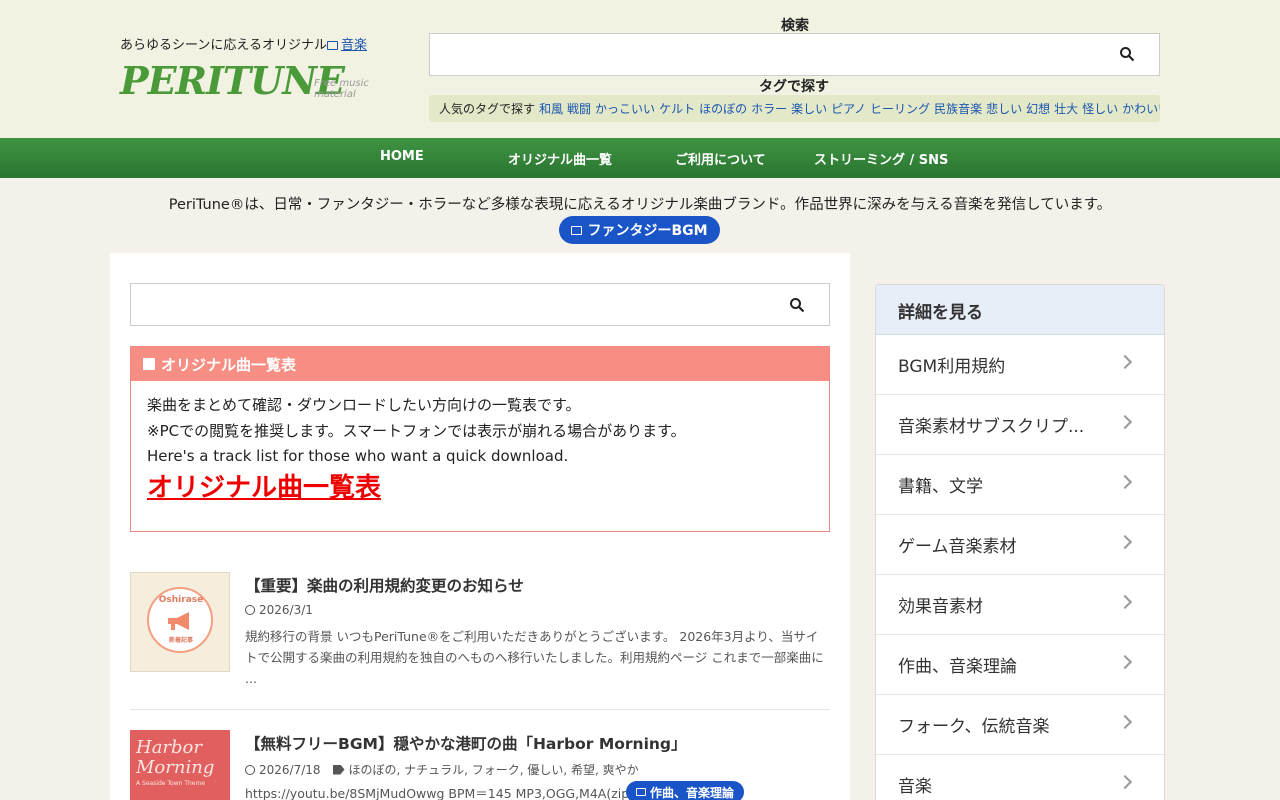  I want to click on tag-link: かわいい, so click(1141, 109).